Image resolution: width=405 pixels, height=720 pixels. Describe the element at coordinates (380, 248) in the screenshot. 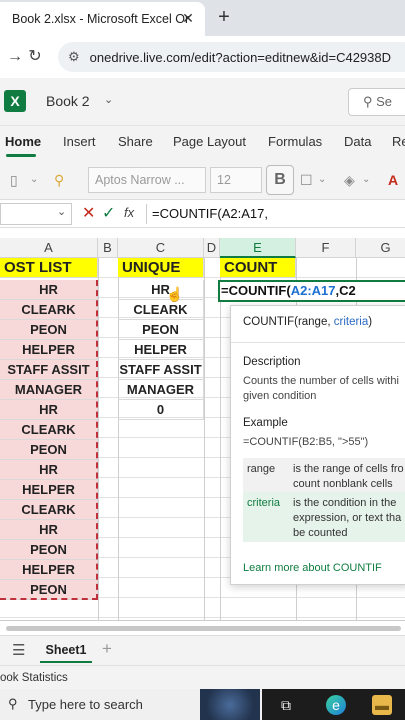

I see `column-header-g: G` at that location.